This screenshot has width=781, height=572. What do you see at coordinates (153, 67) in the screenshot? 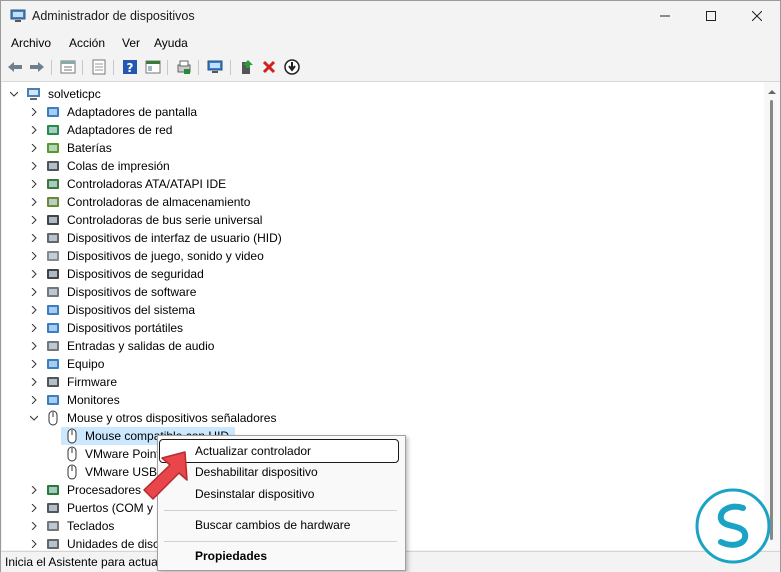
I see `view-pane-icon` at bounding box center [153, 67].